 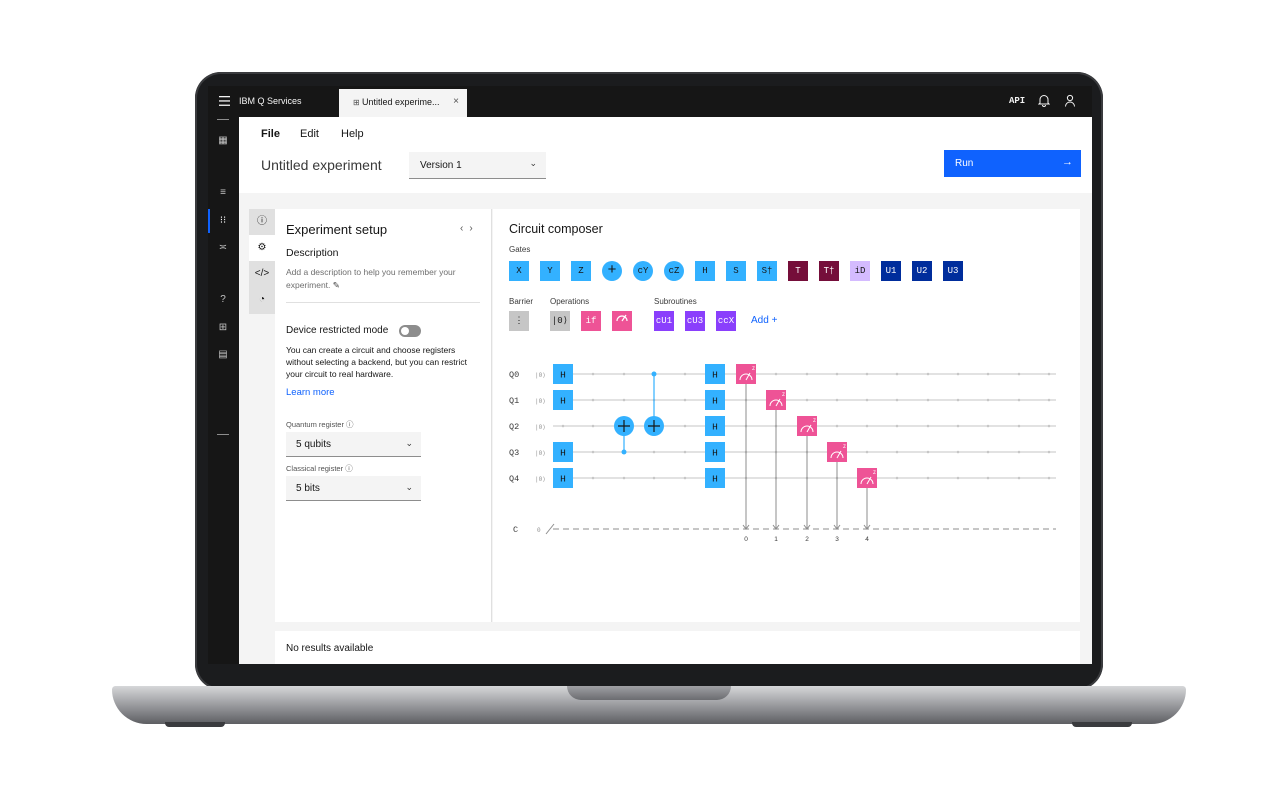 What do you see at coordinates (514, 479) in the screenshot?
I see `qubit-label-q4: Q4` at bounding box center [514, 479].